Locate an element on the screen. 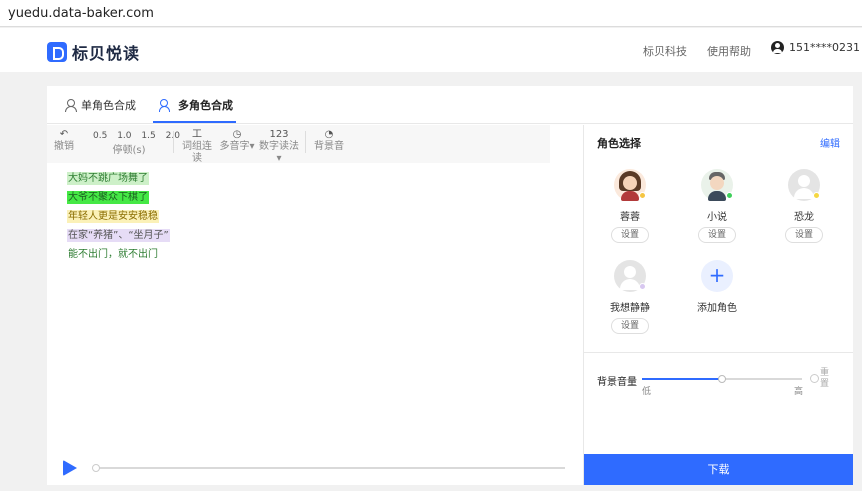 This screenshot has height=491, width=862. text-line: 大爷不聚众下棋了 is located at coordinates (108, 197).